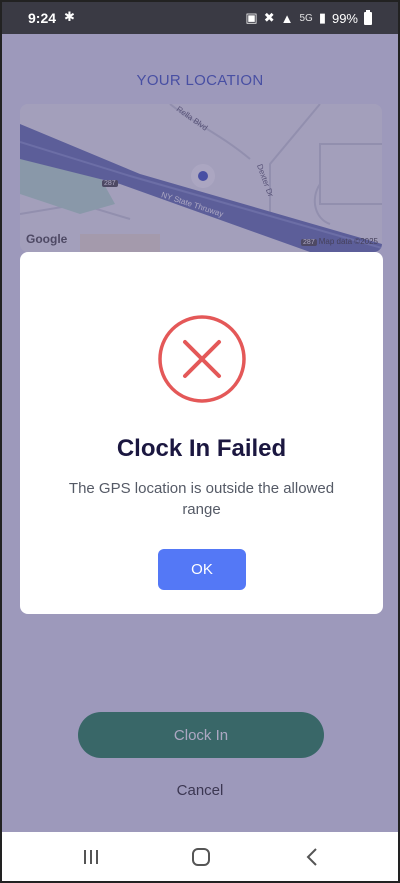  Describe the element at coordinates (69, 16) in the screenshot. I see `accessibility-icon: ✱` at that location.